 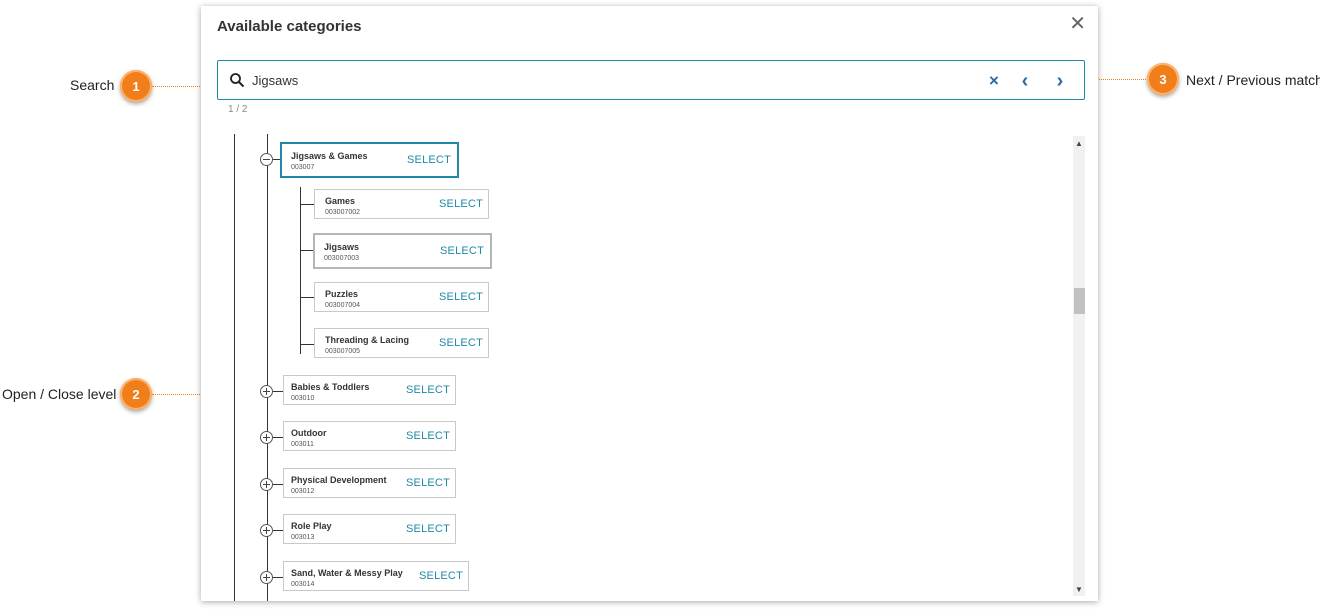 I want to click on scroll-thumb, so click(x=1079, y=301).